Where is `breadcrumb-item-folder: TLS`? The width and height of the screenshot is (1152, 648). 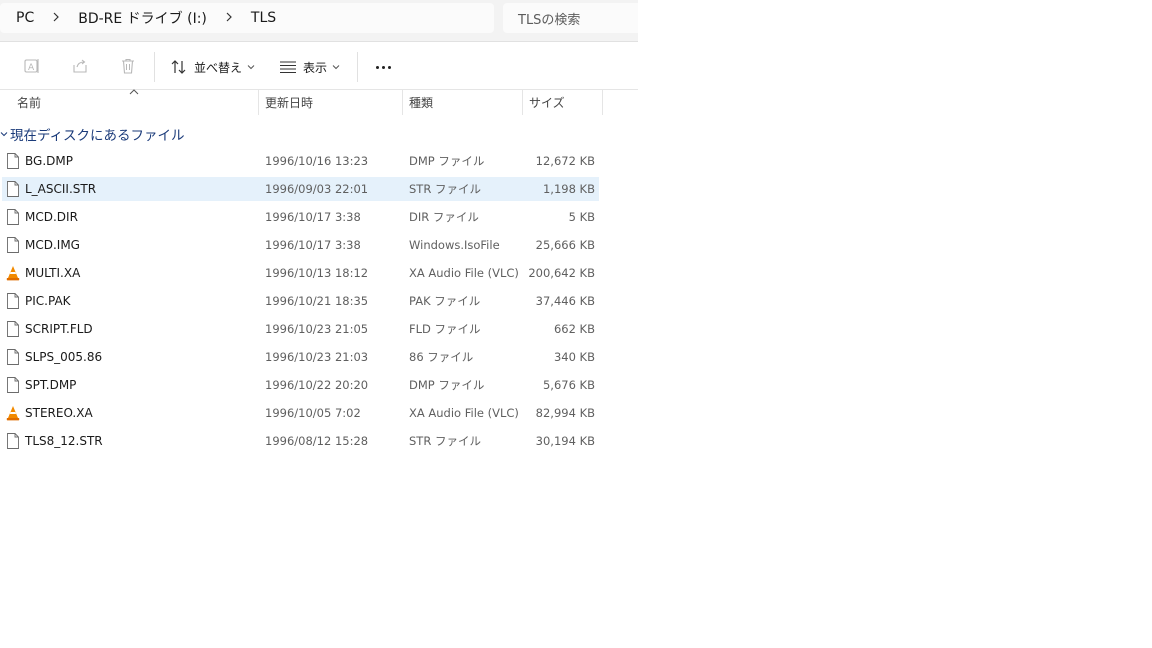 breadcrumb-item-folder: TLS is located at coordinates (254, 18).